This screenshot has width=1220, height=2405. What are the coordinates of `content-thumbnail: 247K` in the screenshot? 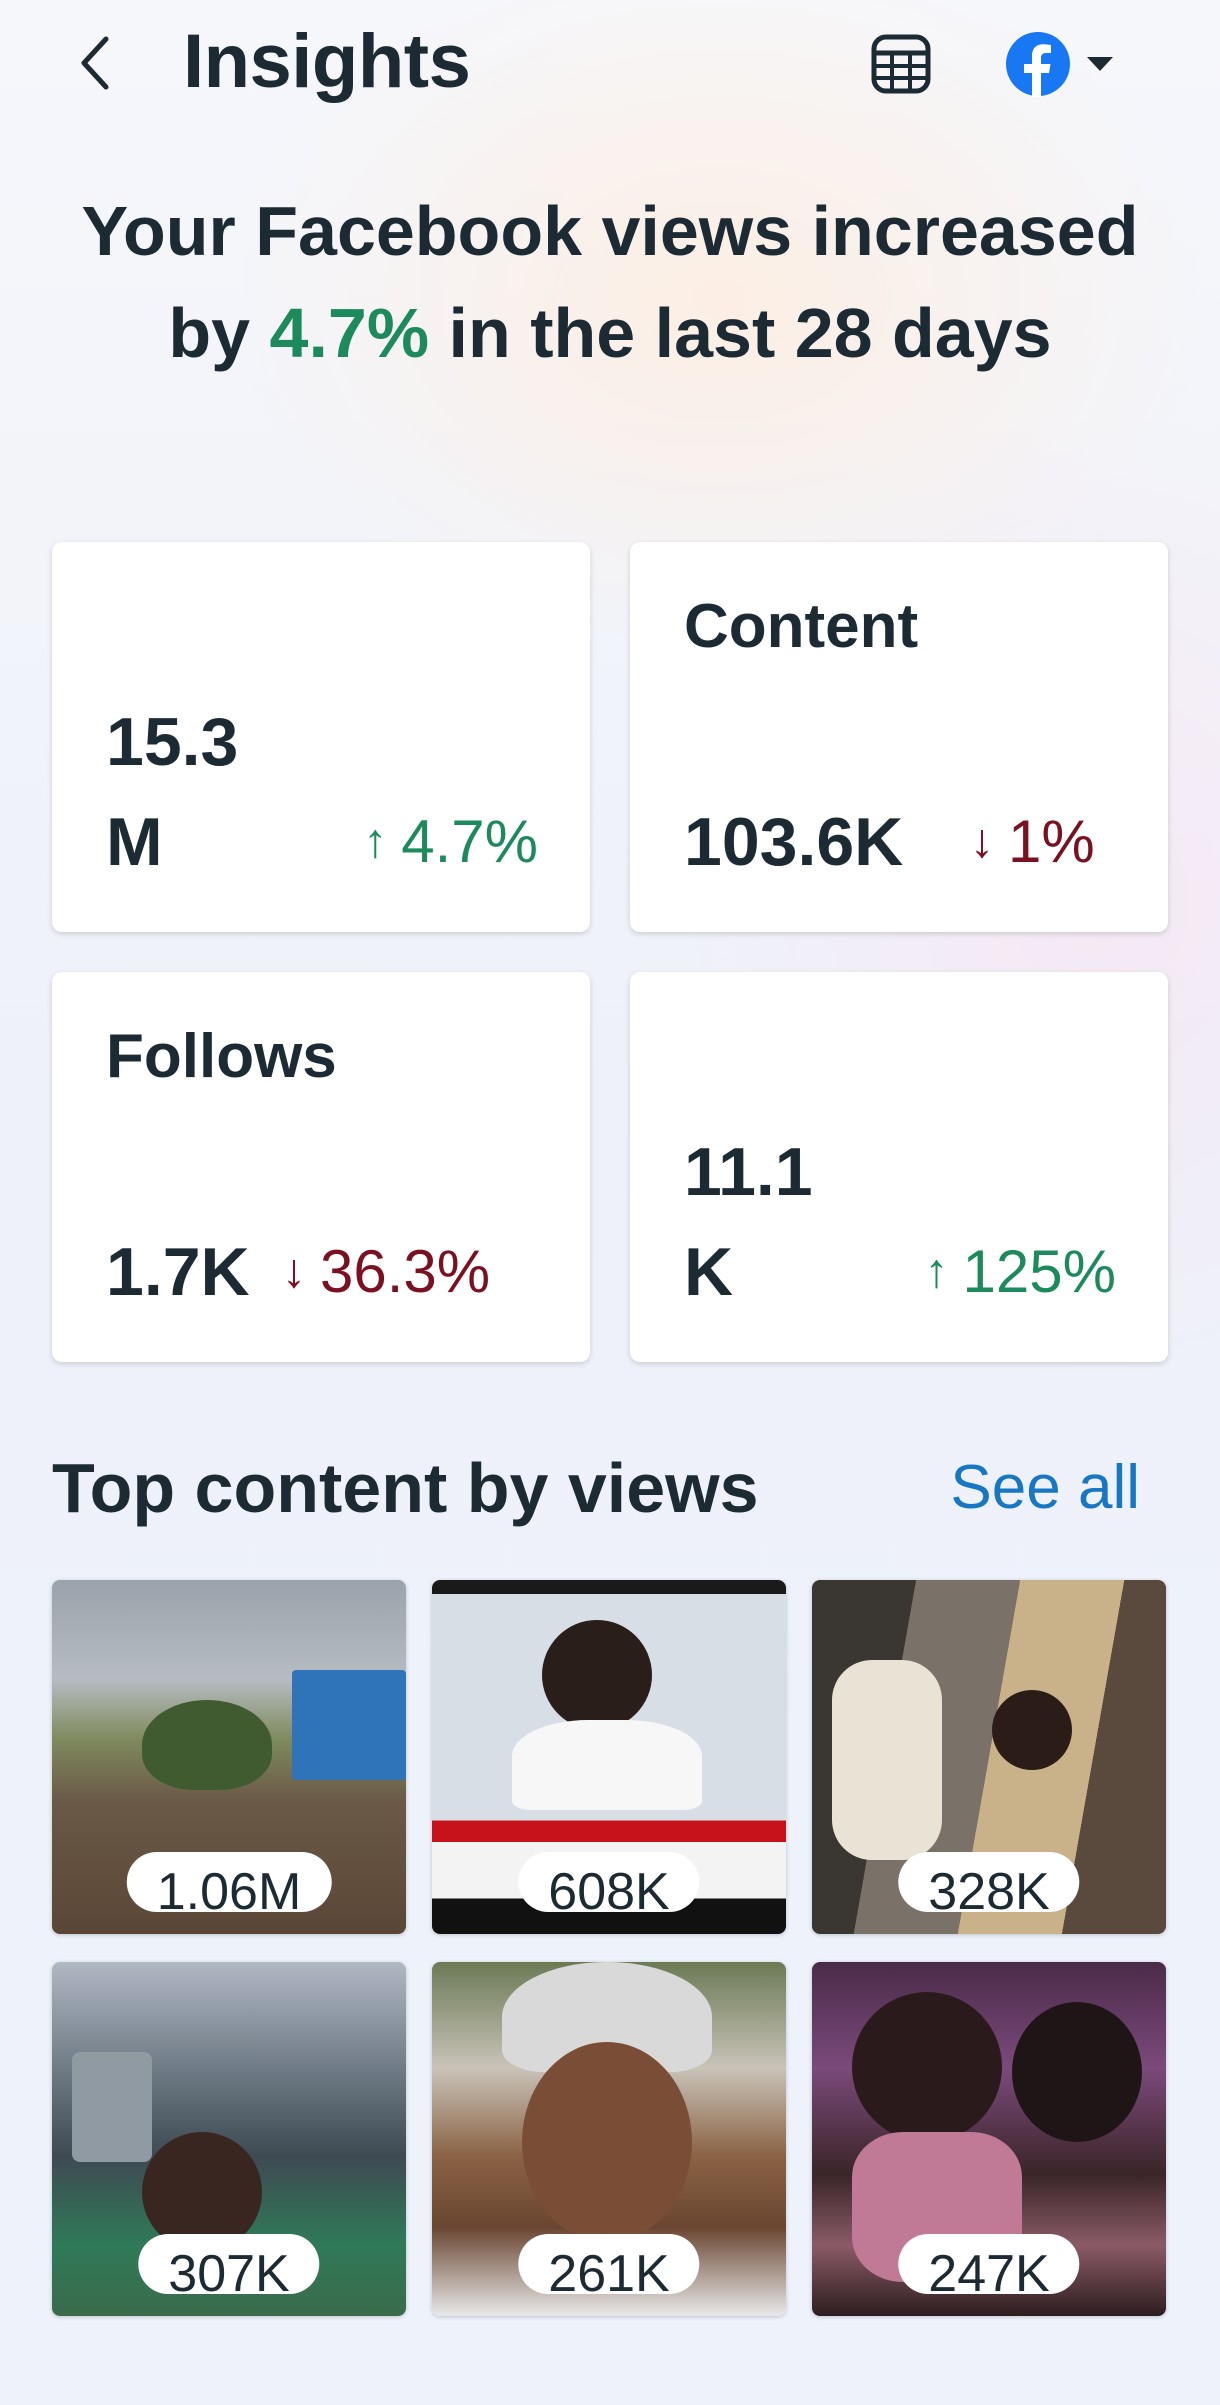 It's located at (989, 2139).